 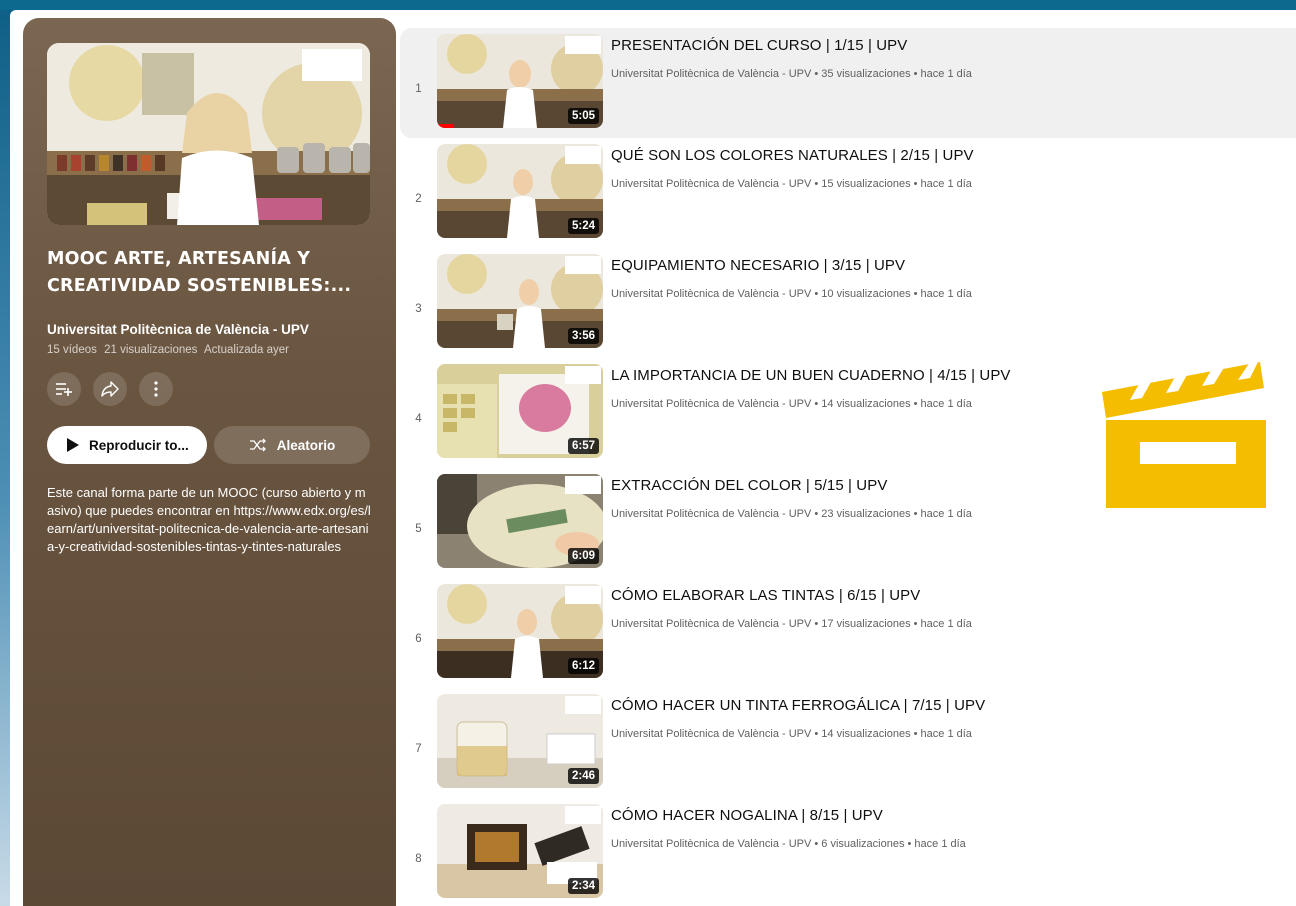 What do you see at coordinates (520, 851) in the screenshot?
I see `video-thumbnail: 2:34` at bounding box center [520, 851].